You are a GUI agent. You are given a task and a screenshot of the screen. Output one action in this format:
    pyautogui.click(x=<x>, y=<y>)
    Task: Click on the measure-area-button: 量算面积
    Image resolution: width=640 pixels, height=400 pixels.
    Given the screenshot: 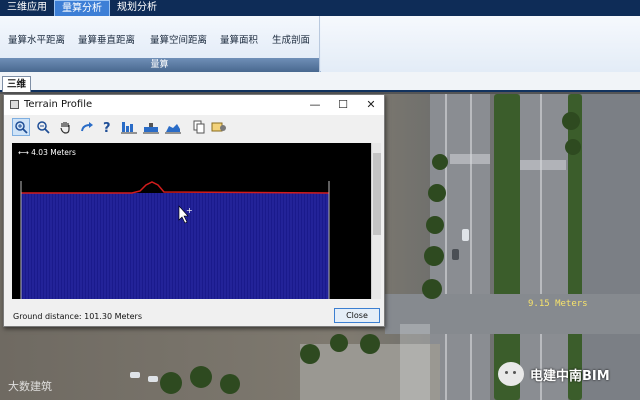 What is the action you would take?
    pyautogui.click(x=239, y=39)
    